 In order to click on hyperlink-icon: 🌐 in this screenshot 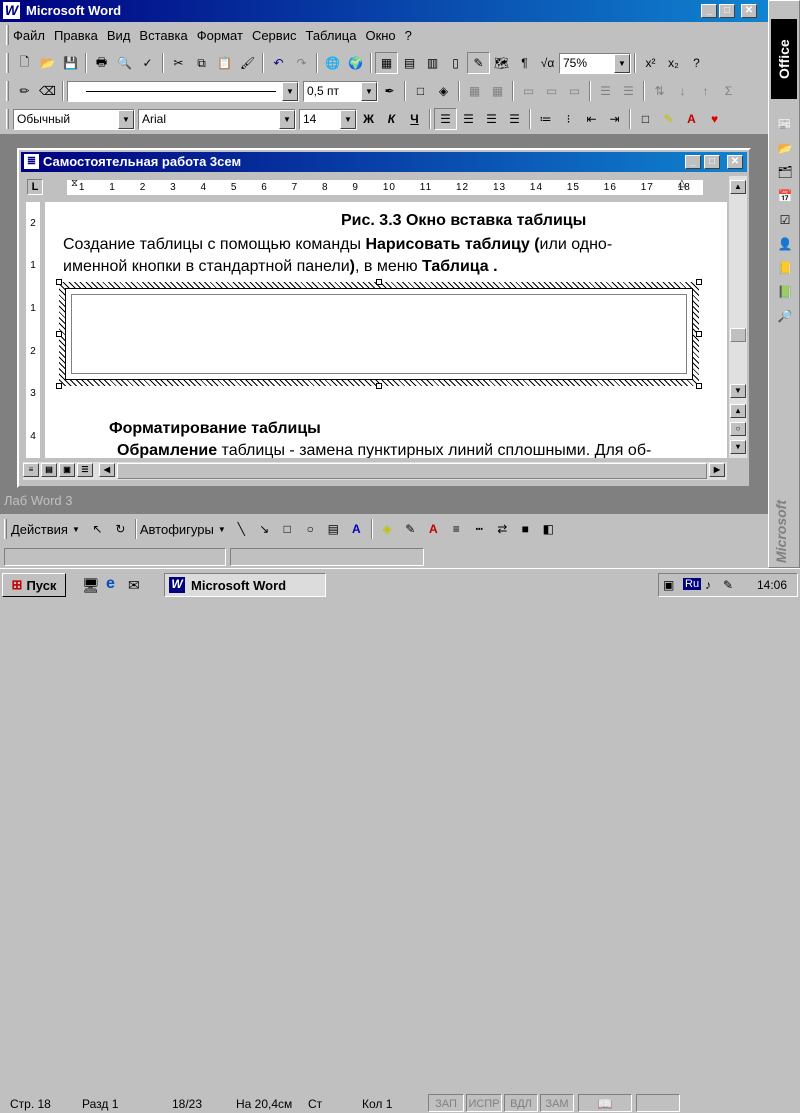, I will do `click(332, 63)`.